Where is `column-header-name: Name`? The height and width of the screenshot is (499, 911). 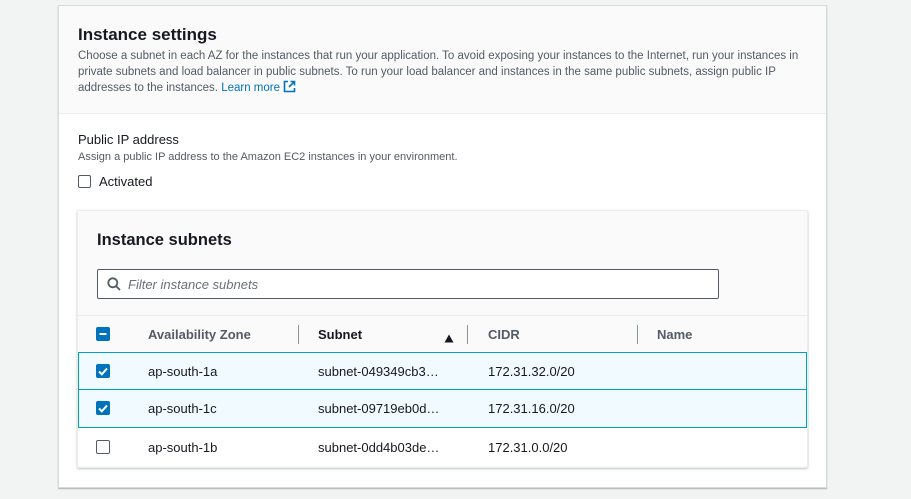
column-header-name: Name is located at coordinates (674, 334).